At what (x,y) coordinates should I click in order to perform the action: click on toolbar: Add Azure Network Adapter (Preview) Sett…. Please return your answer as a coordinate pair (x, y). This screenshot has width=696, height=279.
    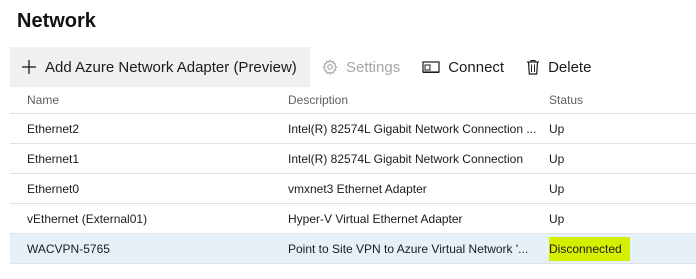
    Looking at the image, I should click on (306, 67).